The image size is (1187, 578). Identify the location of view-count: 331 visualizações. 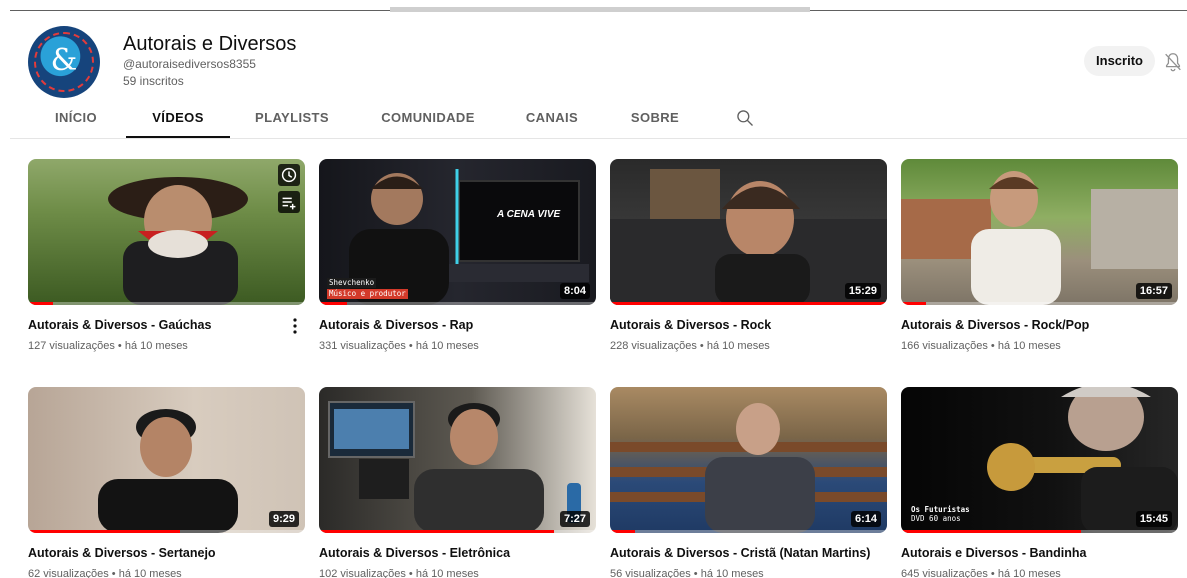
(362, 346).